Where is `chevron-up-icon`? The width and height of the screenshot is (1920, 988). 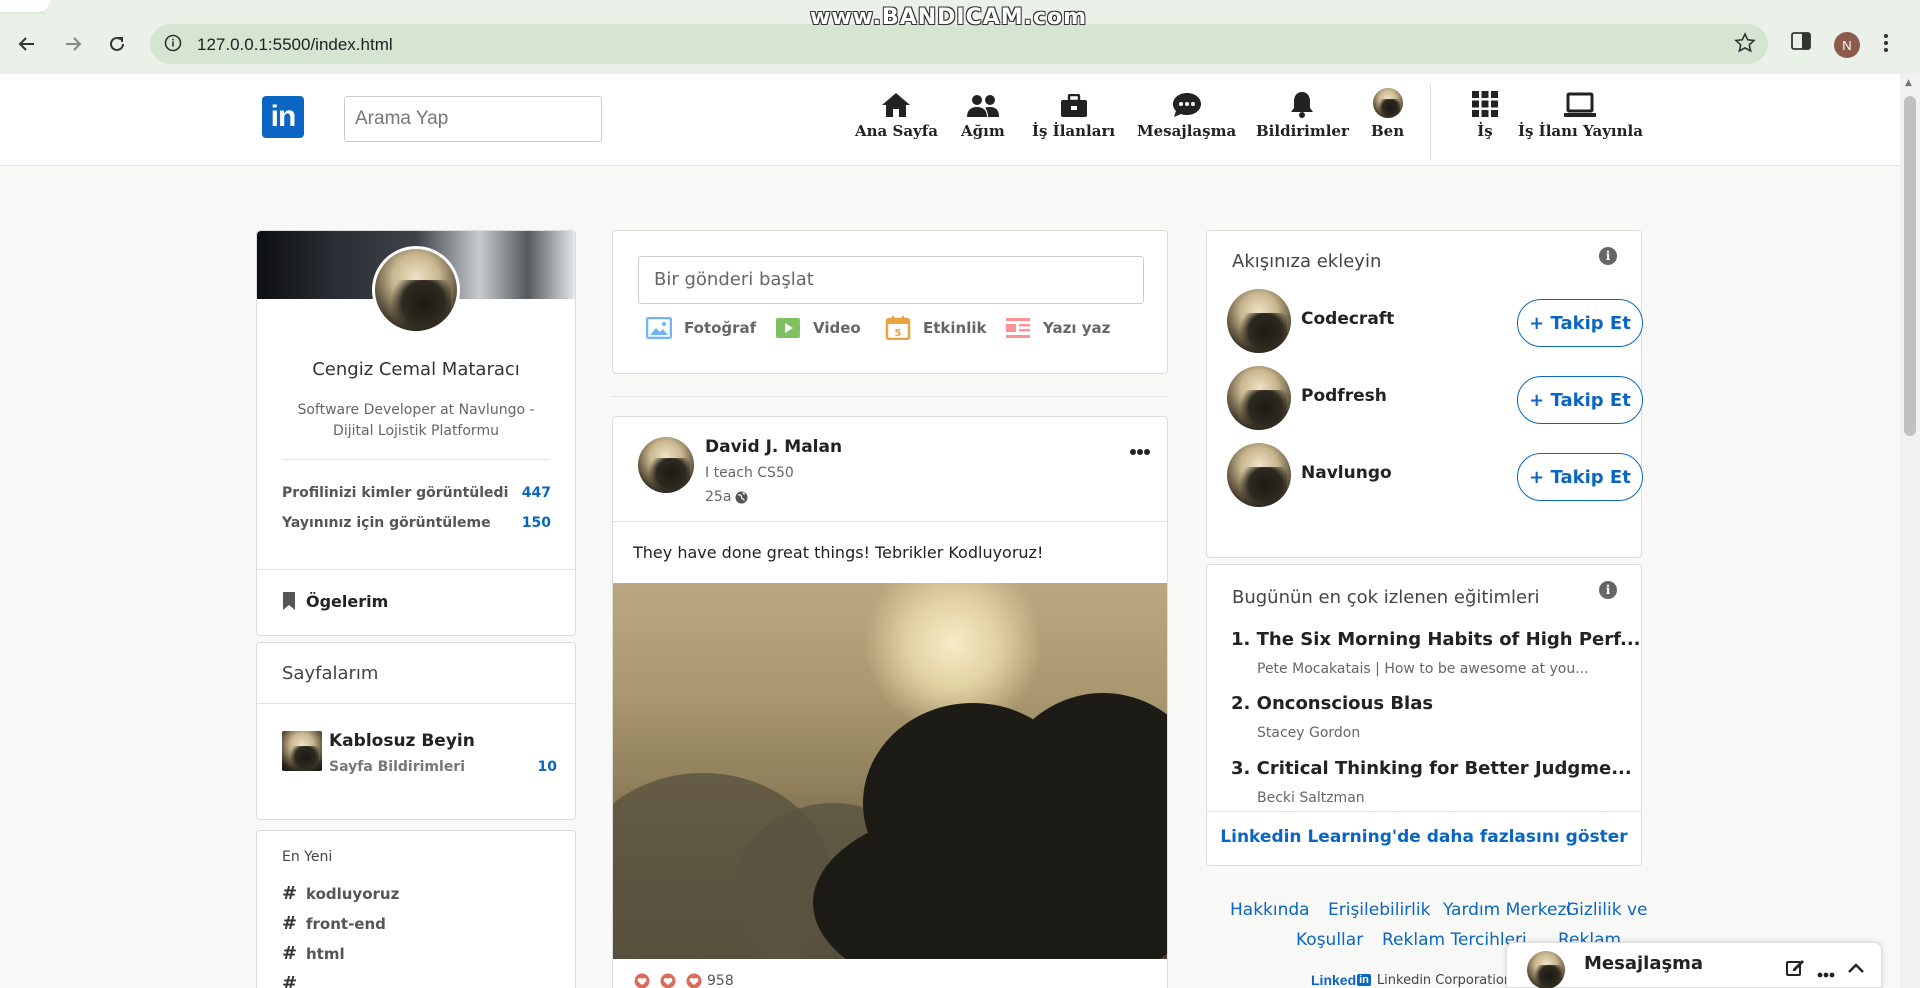
chevron-up-icon is located at coordinates (1856, 968).